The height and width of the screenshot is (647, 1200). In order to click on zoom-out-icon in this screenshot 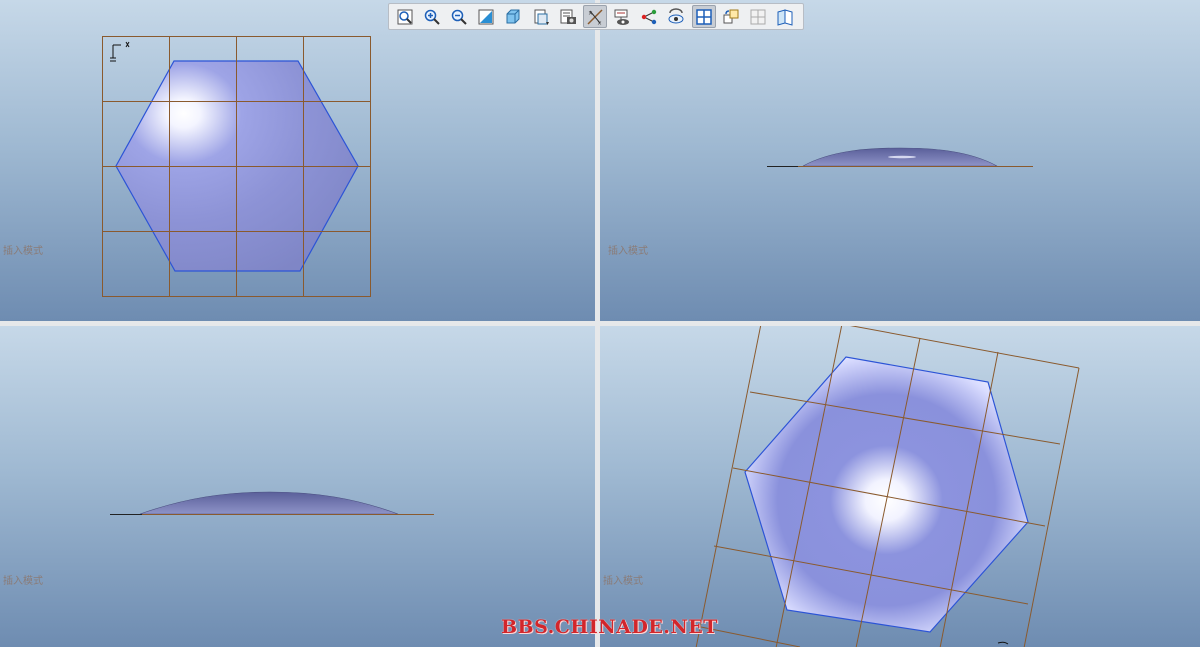, I will do `click(459, 17)`.